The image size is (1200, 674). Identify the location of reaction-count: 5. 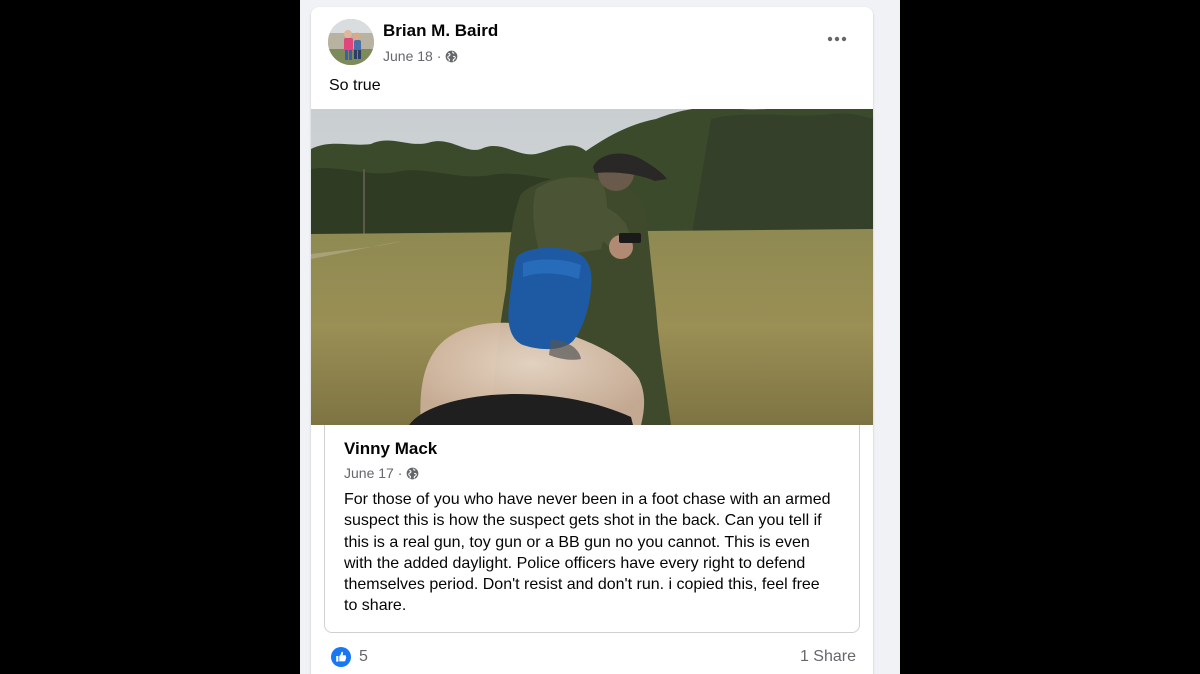
(363, 656).